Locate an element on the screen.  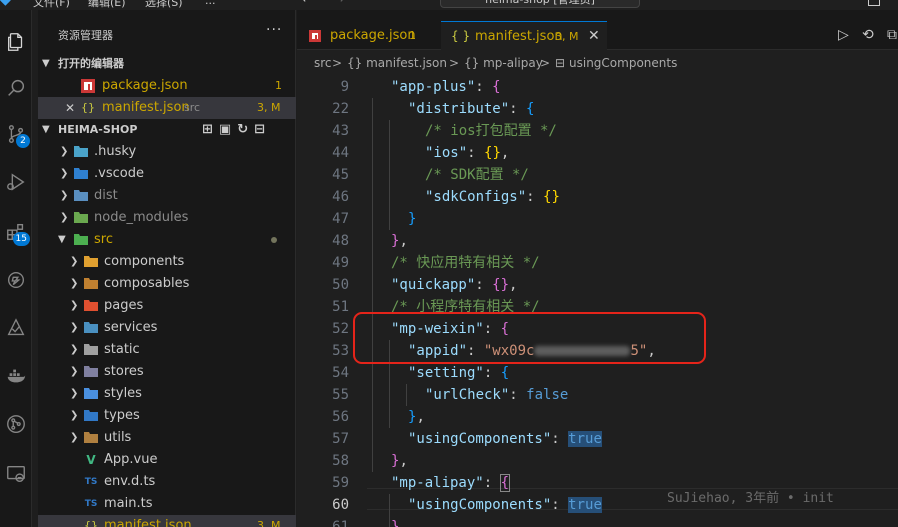
forward-arrow-icon: → is located at coordinates (339, 3).